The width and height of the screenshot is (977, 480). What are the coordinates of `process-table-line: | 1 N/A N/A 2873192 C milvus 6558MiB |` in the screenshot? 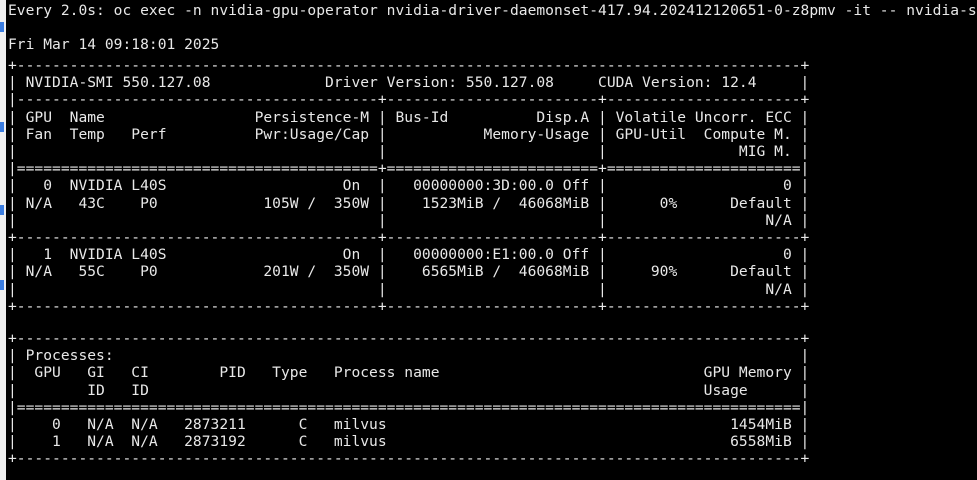 It's located at (409, 442).